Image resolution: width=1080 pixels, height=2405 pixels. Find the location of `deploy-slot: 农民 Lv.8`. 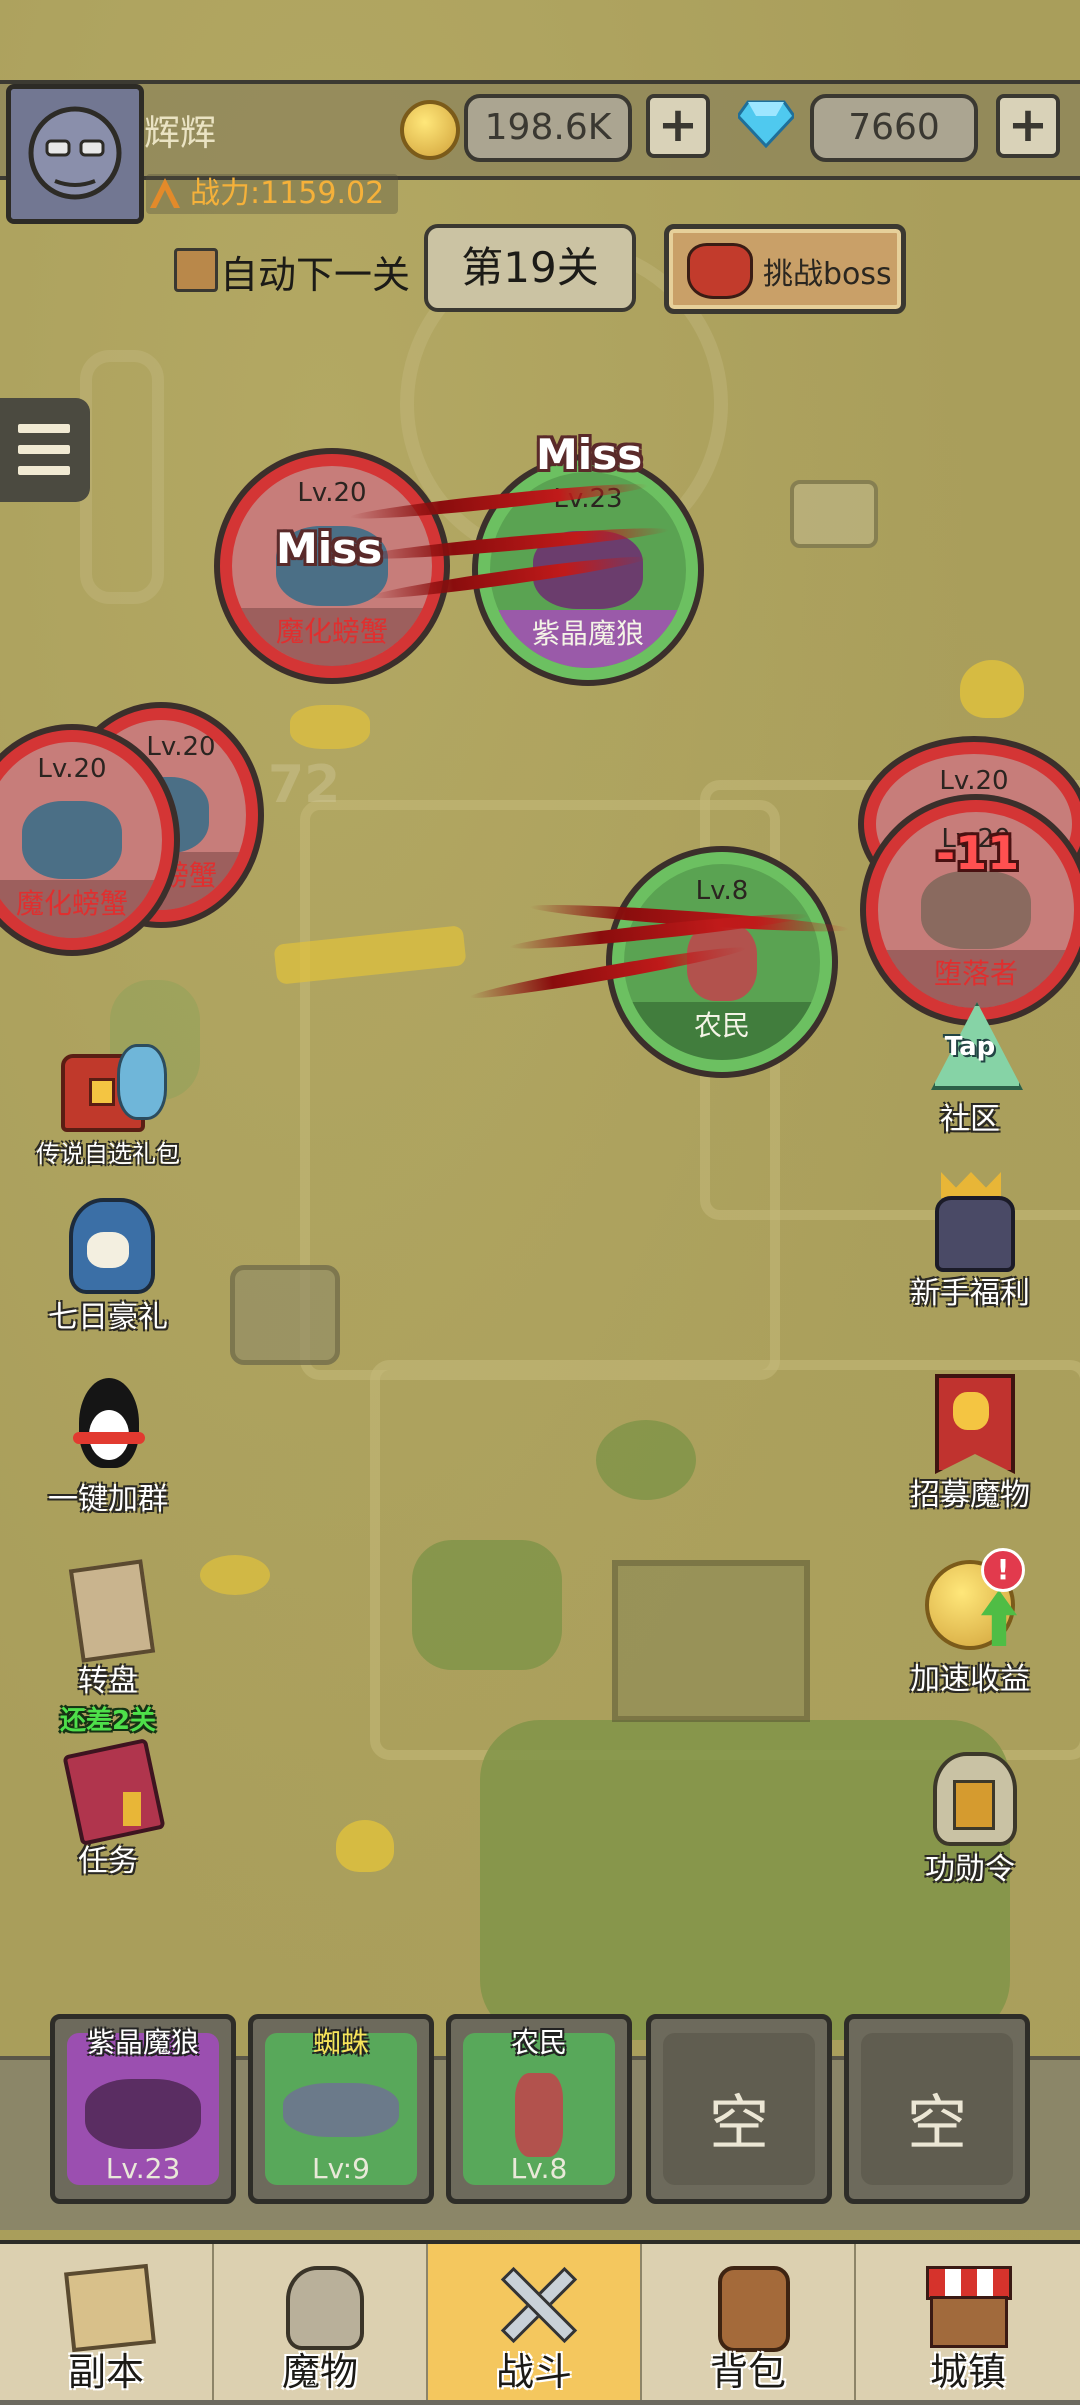

deploy-slot: 农民 Lv.8 is located at coordinates (539, 2109).